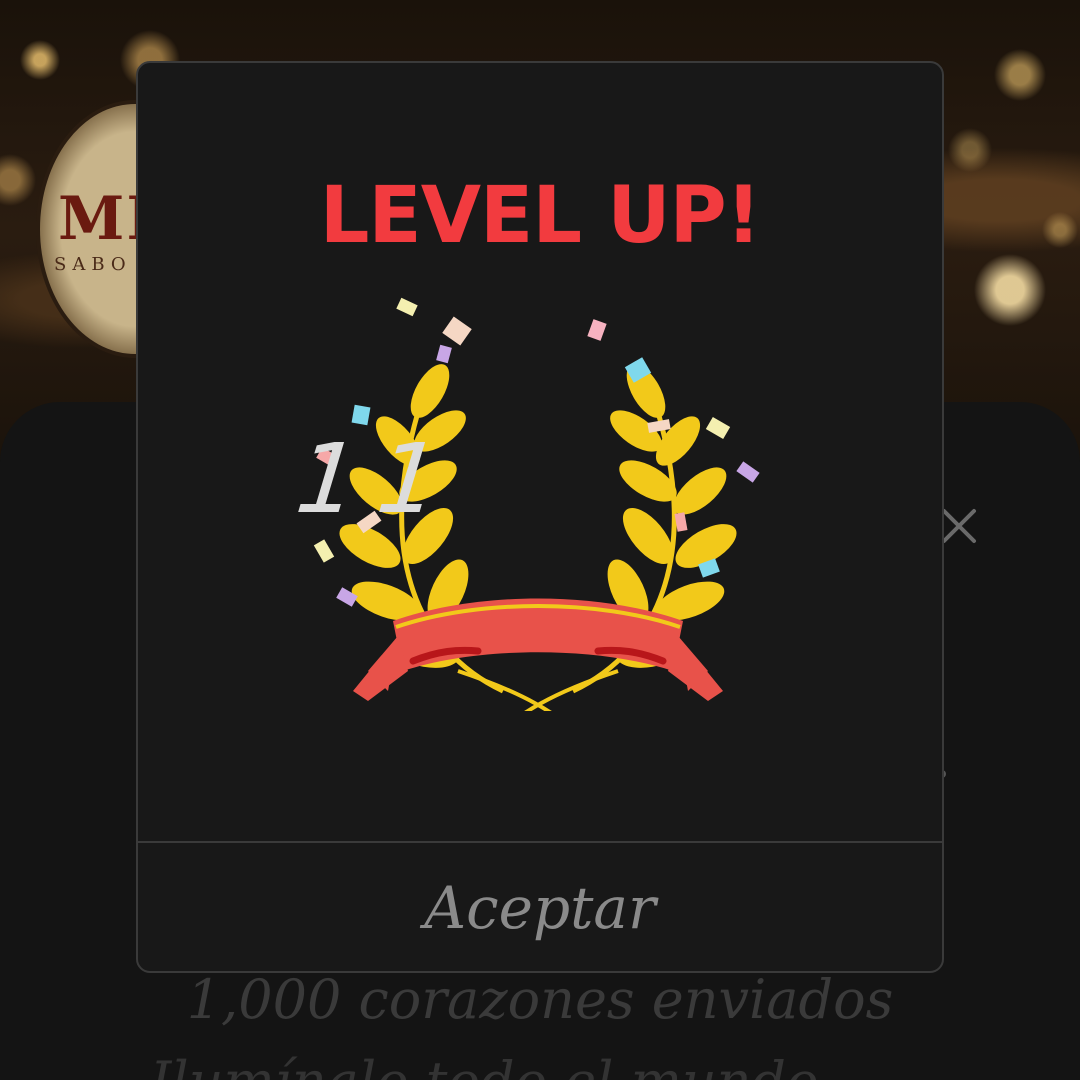 The image size is (1080, 1080). Describe the element at coordinates (540, 216) in the screenshot. I see `dialog-title: LEVEL UP!` at that location.